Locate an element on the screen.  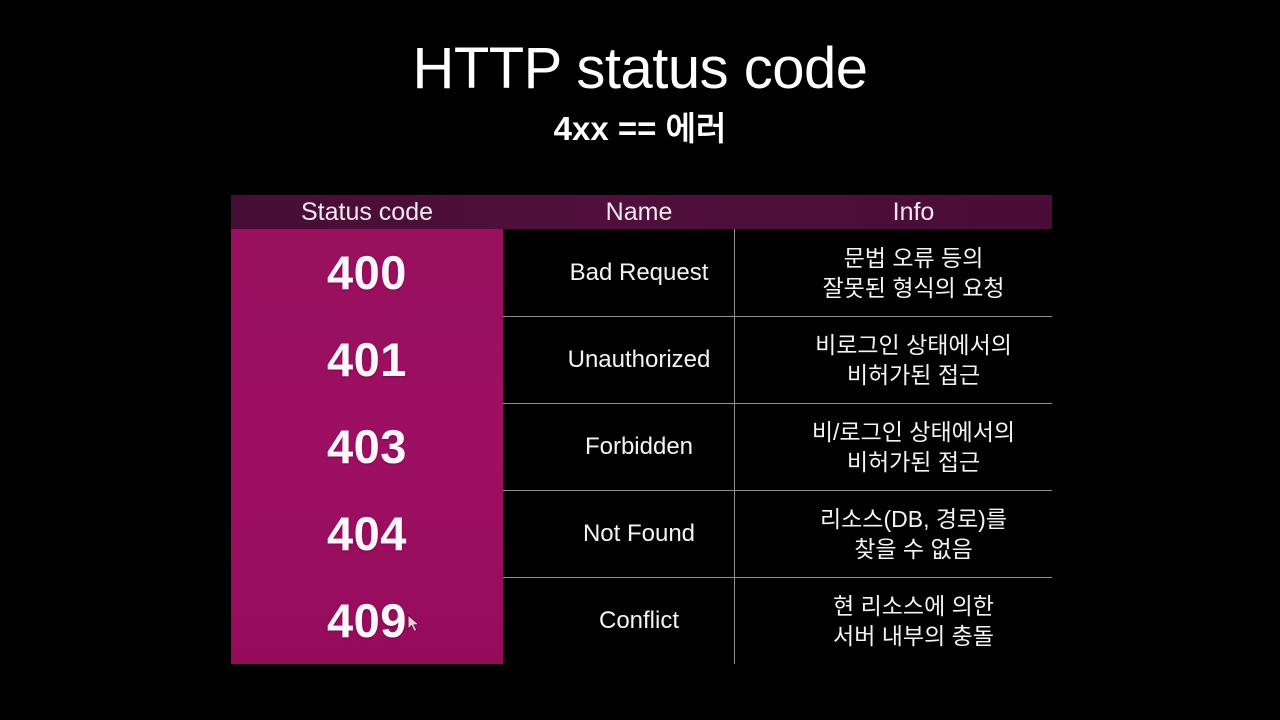
table-cell-info: 문법 오류 등의 잘못된 형식의 요청 is located at coordinates (913, 272).